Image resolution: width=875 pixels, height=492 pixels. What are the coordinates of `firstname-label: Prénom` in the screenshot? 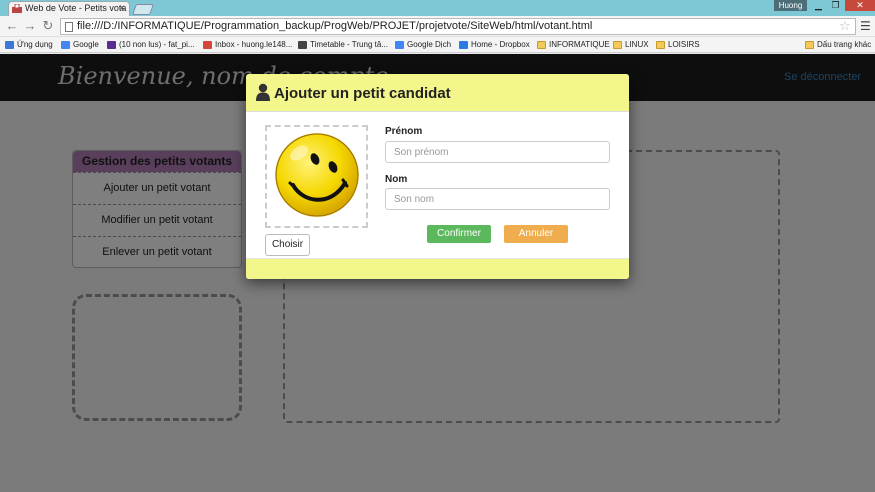 It's located at (404, 131).